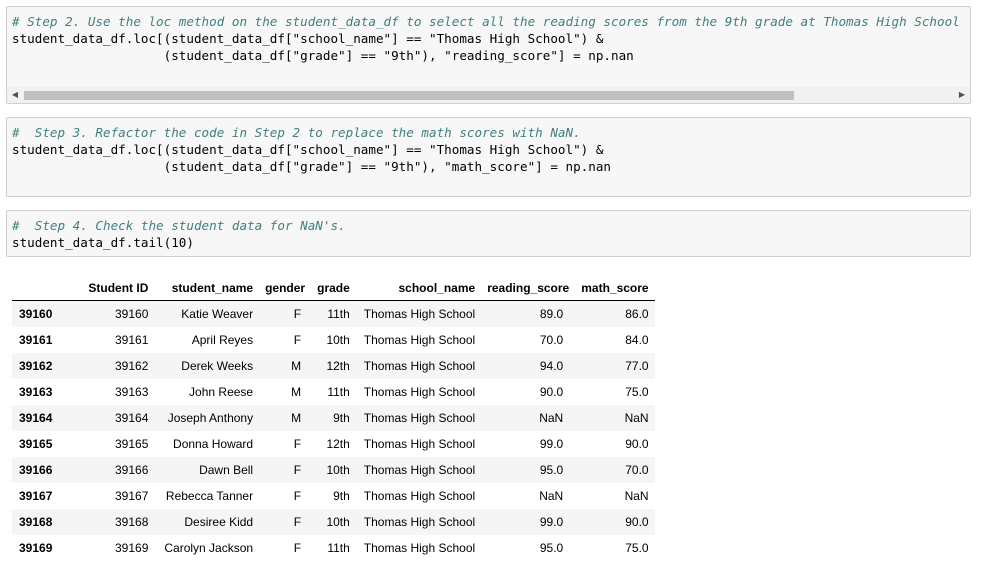 Image resolution: width=981 pixels, height=571 pixels. What do you see at coordinates (962, 95) in the screenshot?
I see `scroll-right-icon: ▶` at bounding box center [962, 95].